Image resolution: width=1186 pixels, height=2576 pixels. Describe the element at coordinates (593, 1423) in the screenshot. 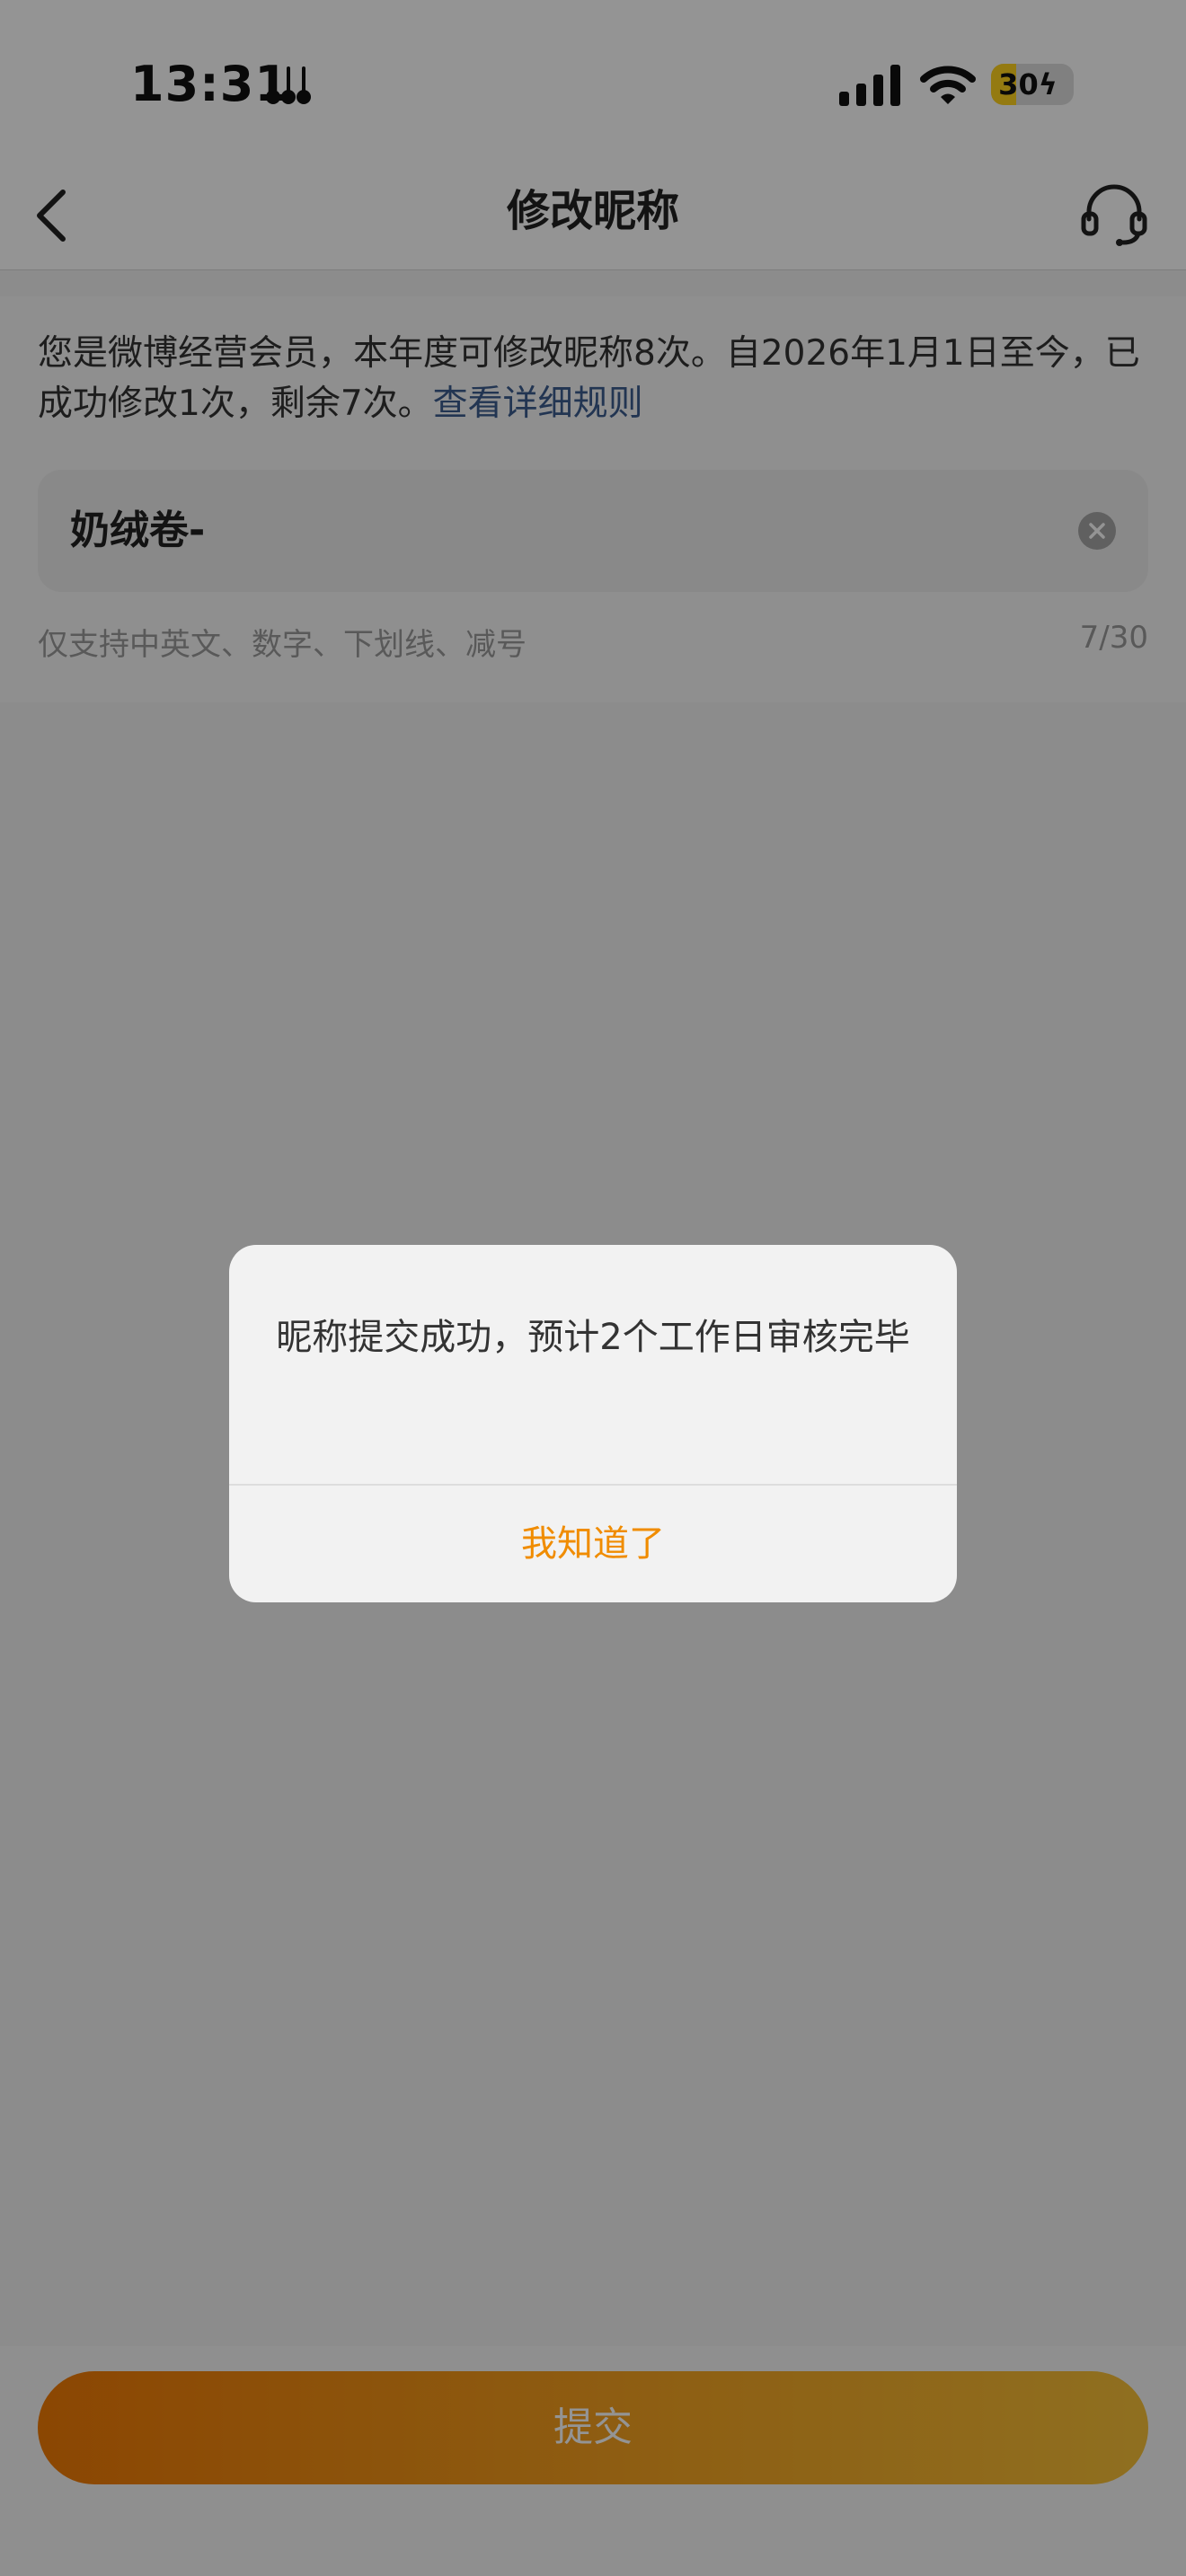

I see `success-dialog: 昵称提交成功，预计2个工作日审核完毕 我知道了` at that location.